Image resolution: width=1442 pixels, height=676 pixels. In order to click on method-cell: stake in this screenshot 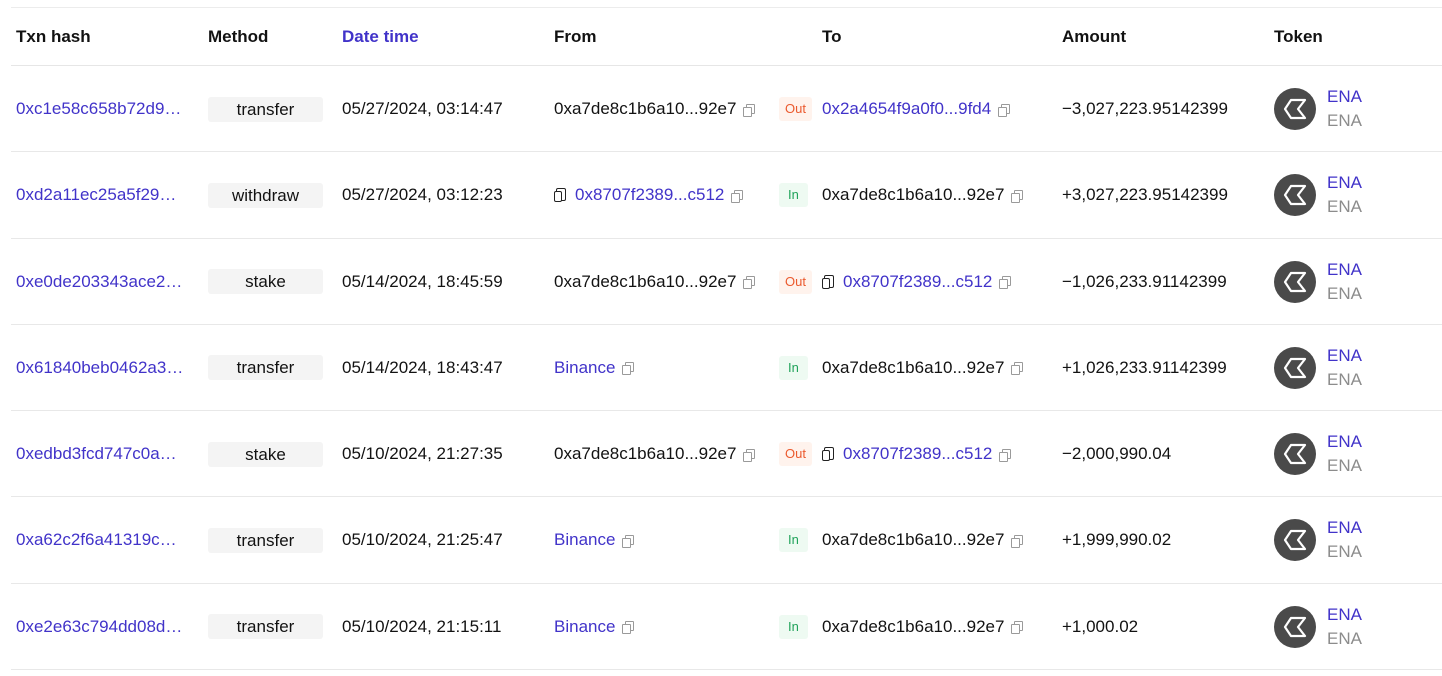, I will do `click(265, 282)`.